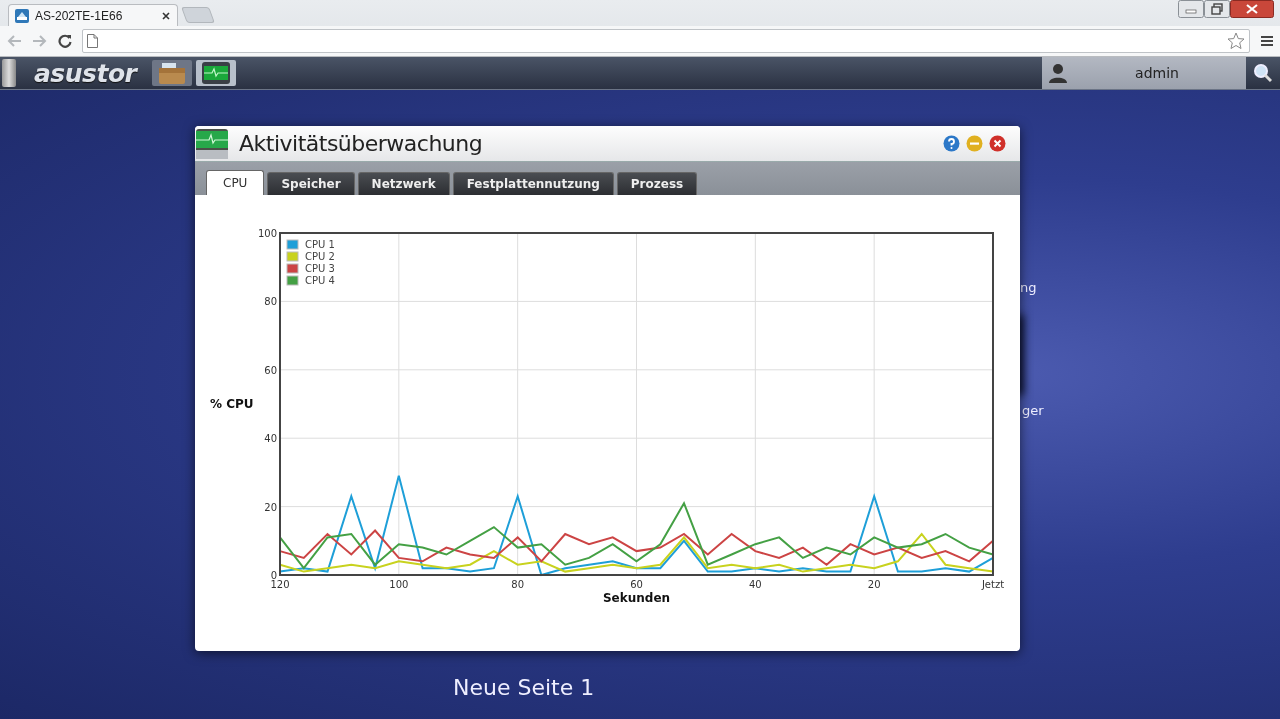  What do you see at coordinates (1236, 41) in the screenshot?
I see `star-icon` at bounding box center [1236, 41].